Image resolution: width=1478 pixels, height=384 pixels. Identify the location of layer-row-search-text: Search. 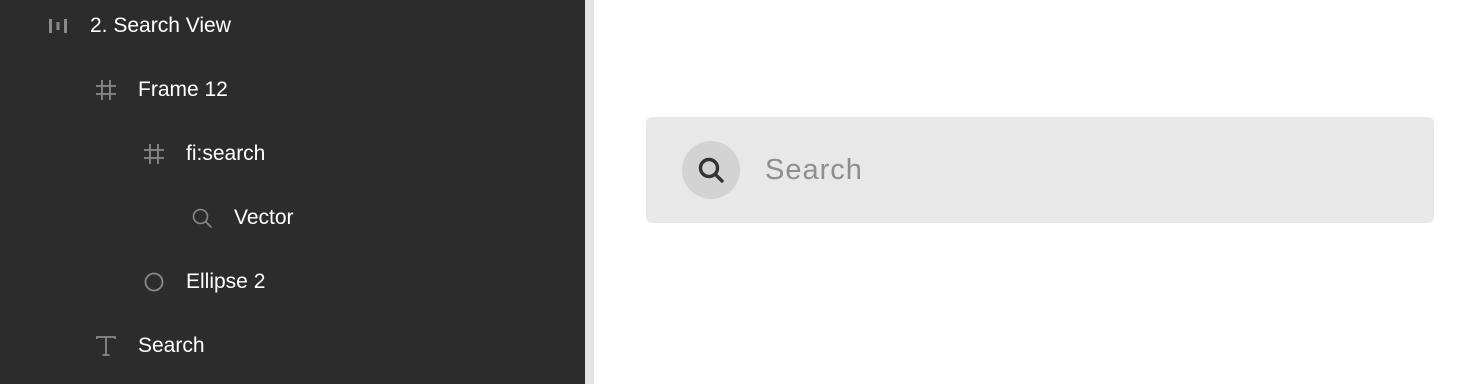
(292, 346).